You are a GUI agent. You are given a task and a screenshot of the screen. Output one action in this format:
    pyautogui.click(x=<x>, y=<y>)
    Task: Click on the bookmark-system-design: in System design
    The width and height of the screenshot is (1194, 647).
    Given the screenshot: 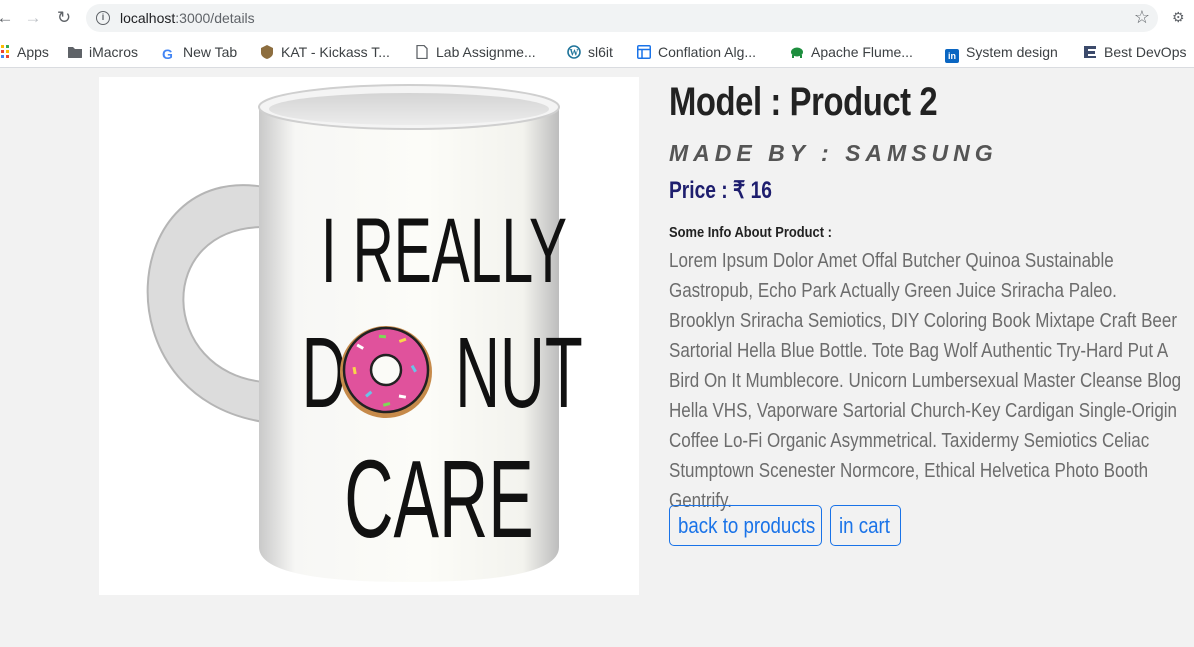 What is the action you would take?
    pyautogui.click(x=1001, y=52)
    